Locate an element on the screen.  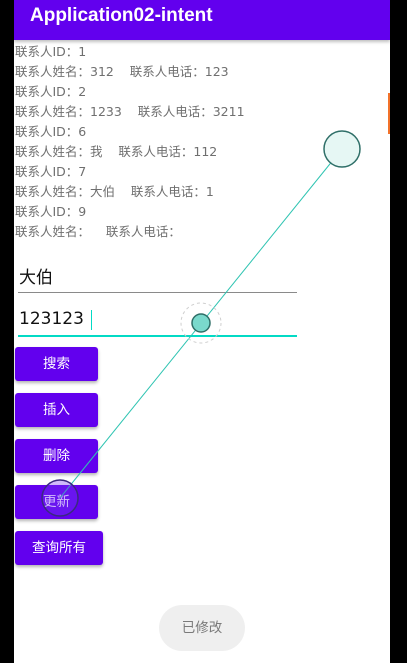
record-line: 联系人姓名：我 联系人电话：112 is located at coordinates (116, 151).